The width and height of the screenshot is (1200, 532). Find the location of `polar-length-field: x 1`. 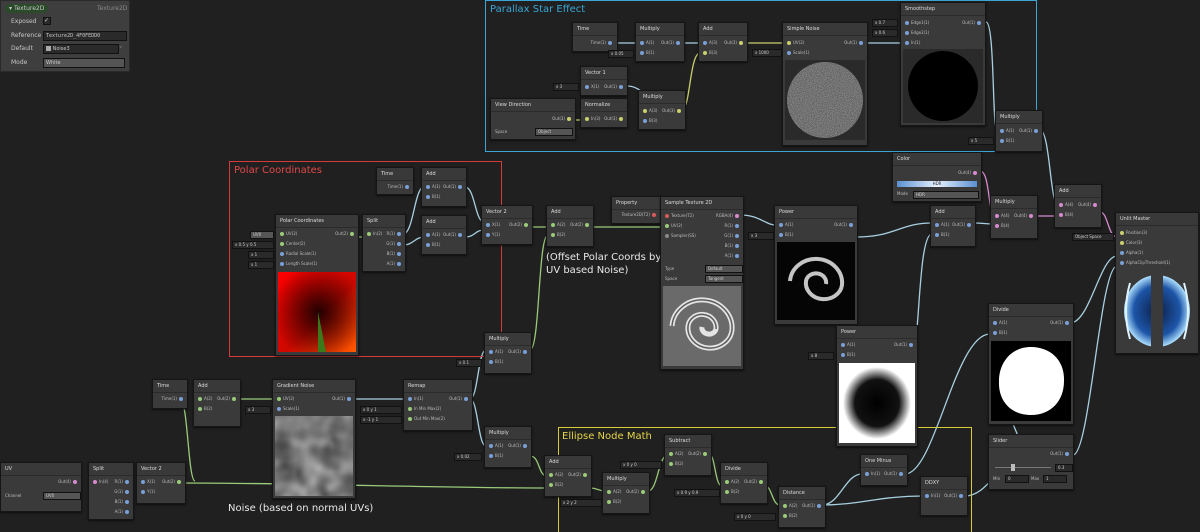

polar-length-field: x 1 is located at coordinates (261, 265).